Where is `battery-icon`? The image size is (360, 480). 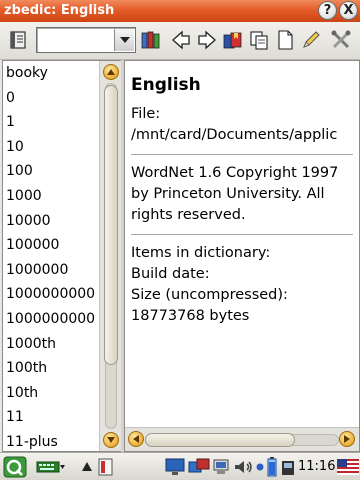
battery-icon is located at coordinates (272, 467).